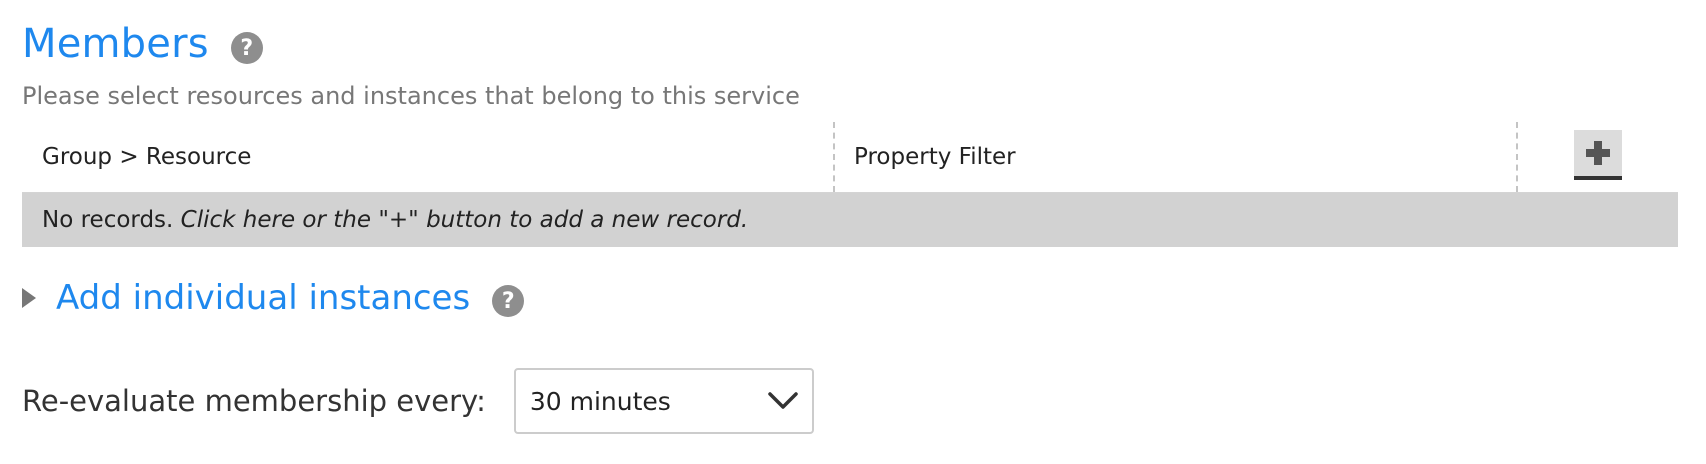  I want to click on column-header-group-resource: Group > Resource, so click(147, 157).